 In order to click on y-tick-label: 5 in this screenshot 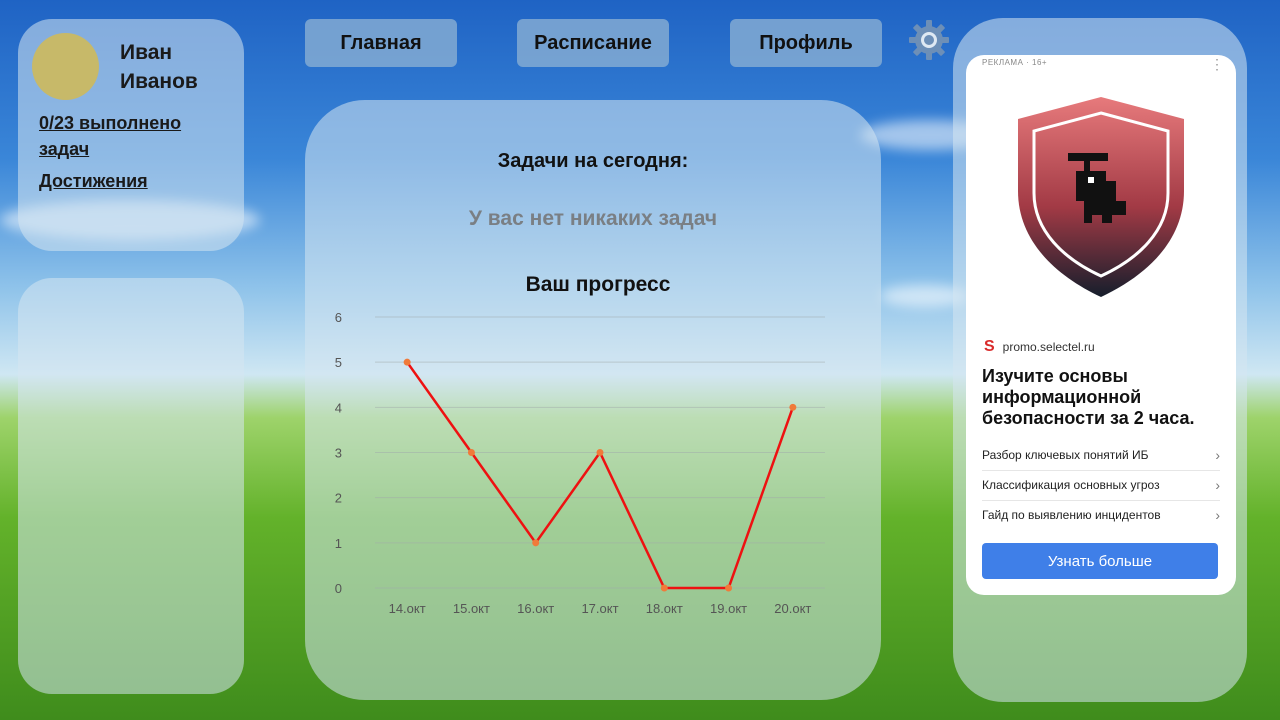, I will do `click(338, 362)`.